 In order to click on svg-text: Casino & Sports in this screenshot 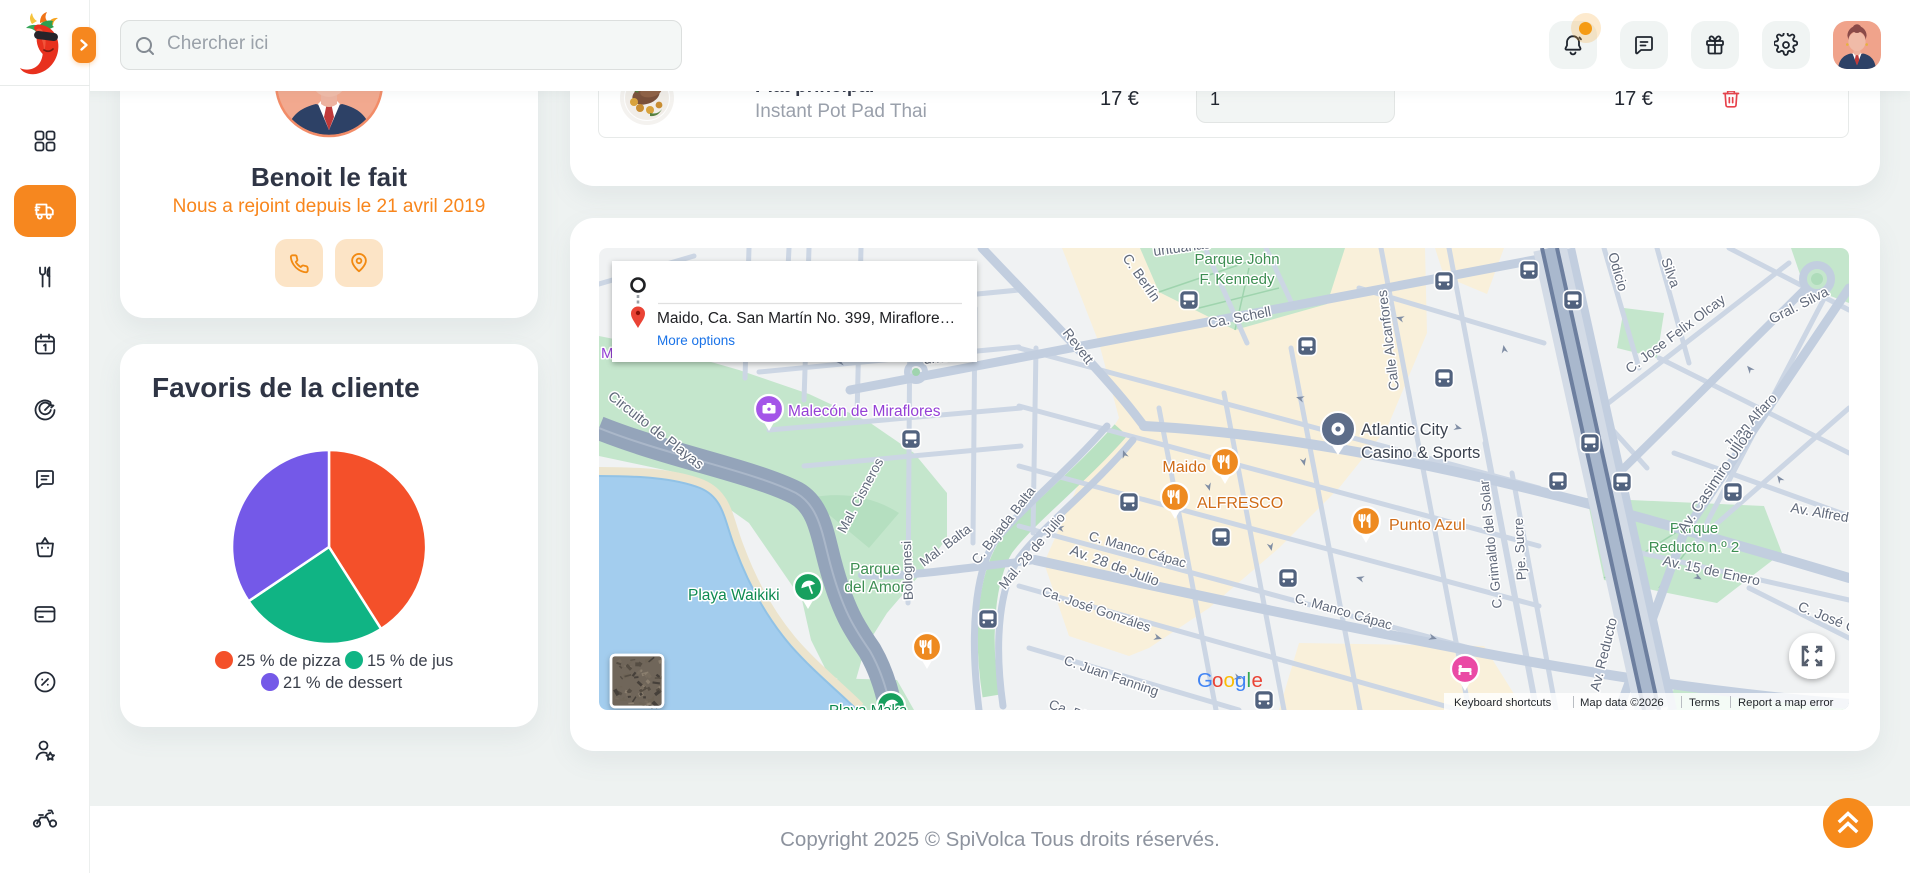, I will do `click(1420, 453)`.